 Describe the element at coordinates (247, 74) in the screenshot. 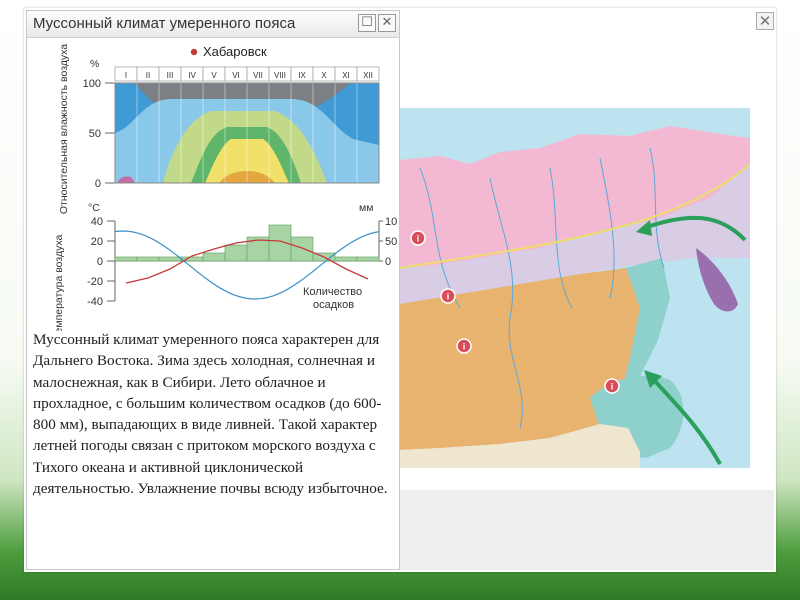

I see `month-header: I II III IV V VI VII VIII IX X XI XII` at that location.